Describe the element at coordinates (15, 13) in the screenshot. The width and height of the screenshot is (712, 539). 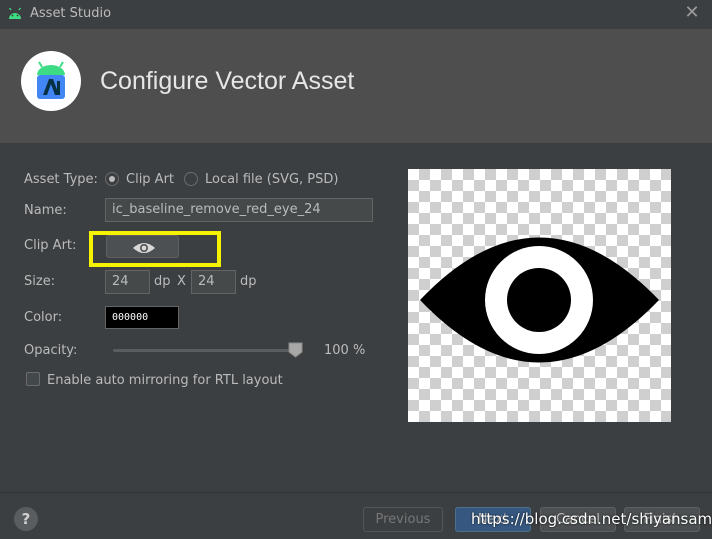
I see `android-icon` at that location.